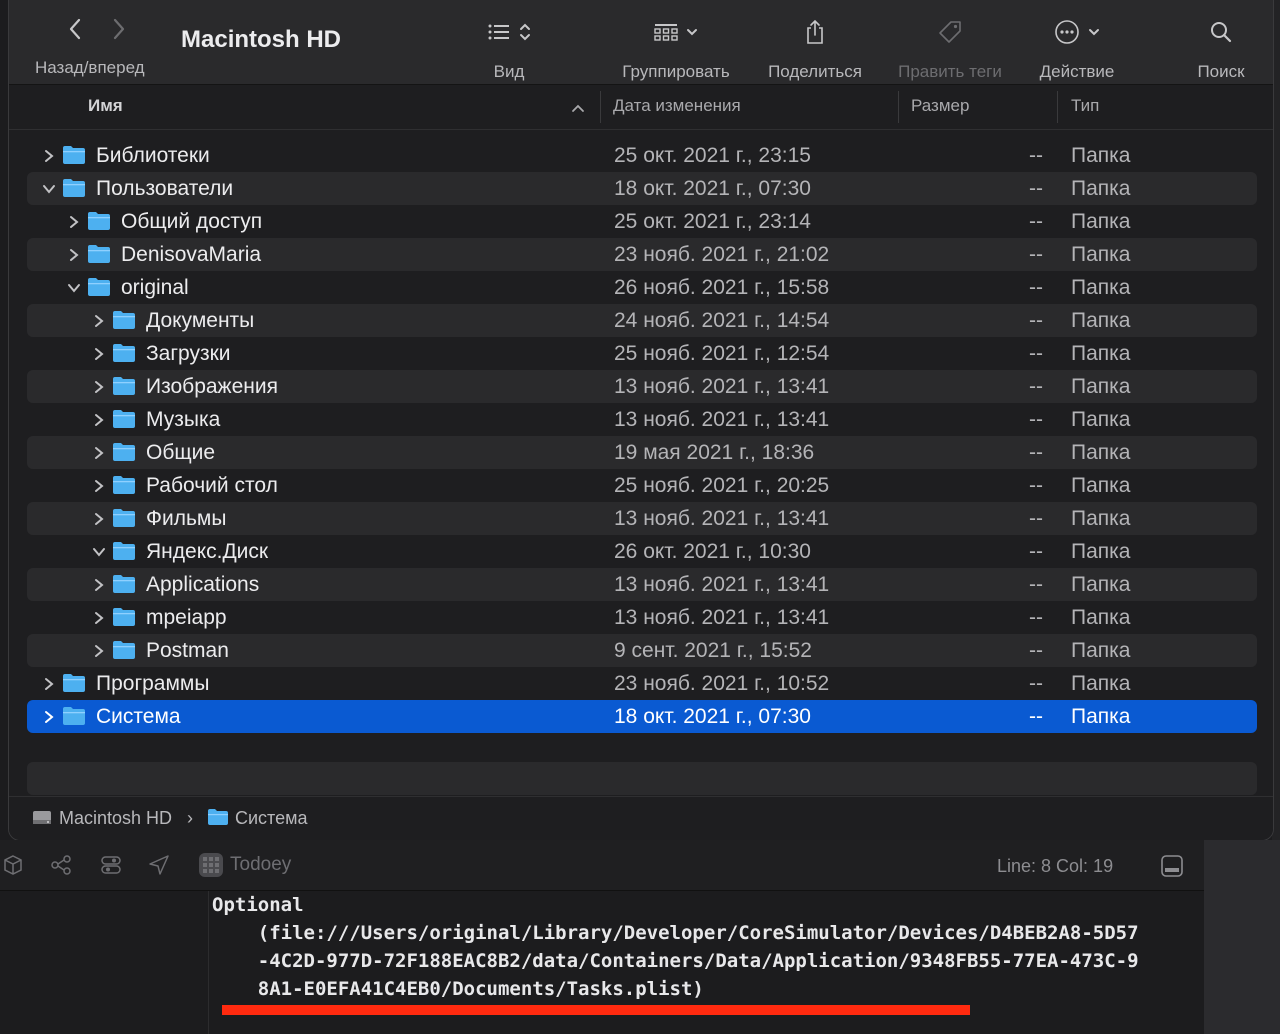  I want to click on file-name: Изображения, so click(212, 386).